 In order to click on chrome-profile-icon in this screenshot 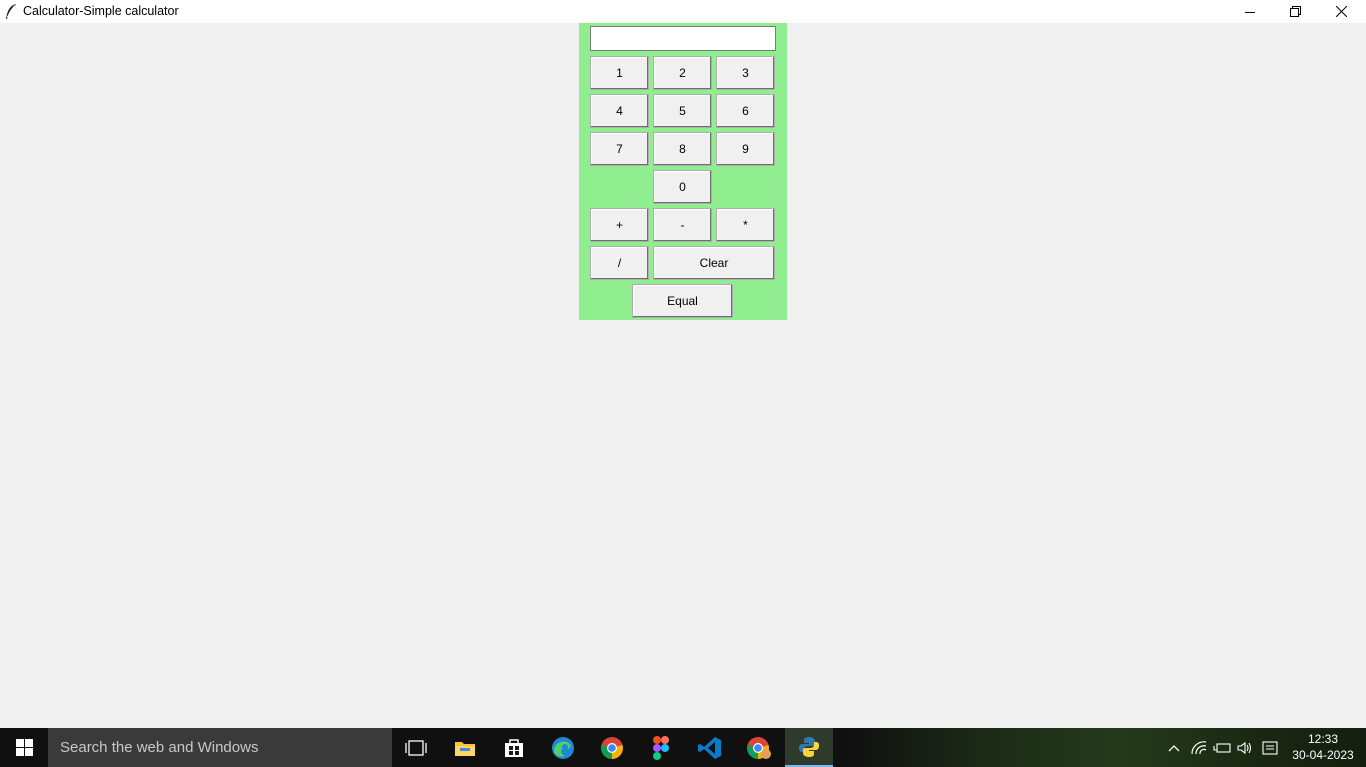, I will do `click(759, 747)`.